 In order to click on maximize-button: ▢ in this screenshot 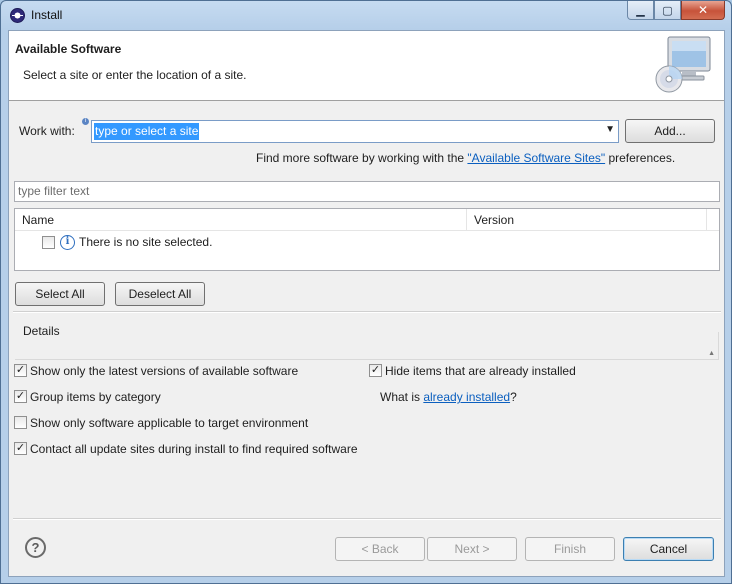, I will do `click(667, 10)`.